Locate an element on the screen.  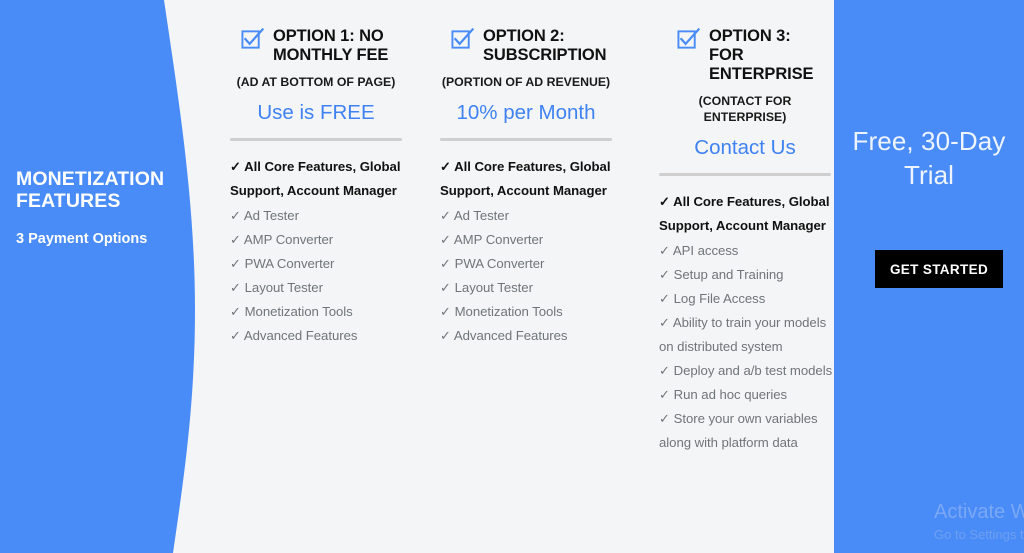
feature-text: API access is located at coordinates (705, 250).